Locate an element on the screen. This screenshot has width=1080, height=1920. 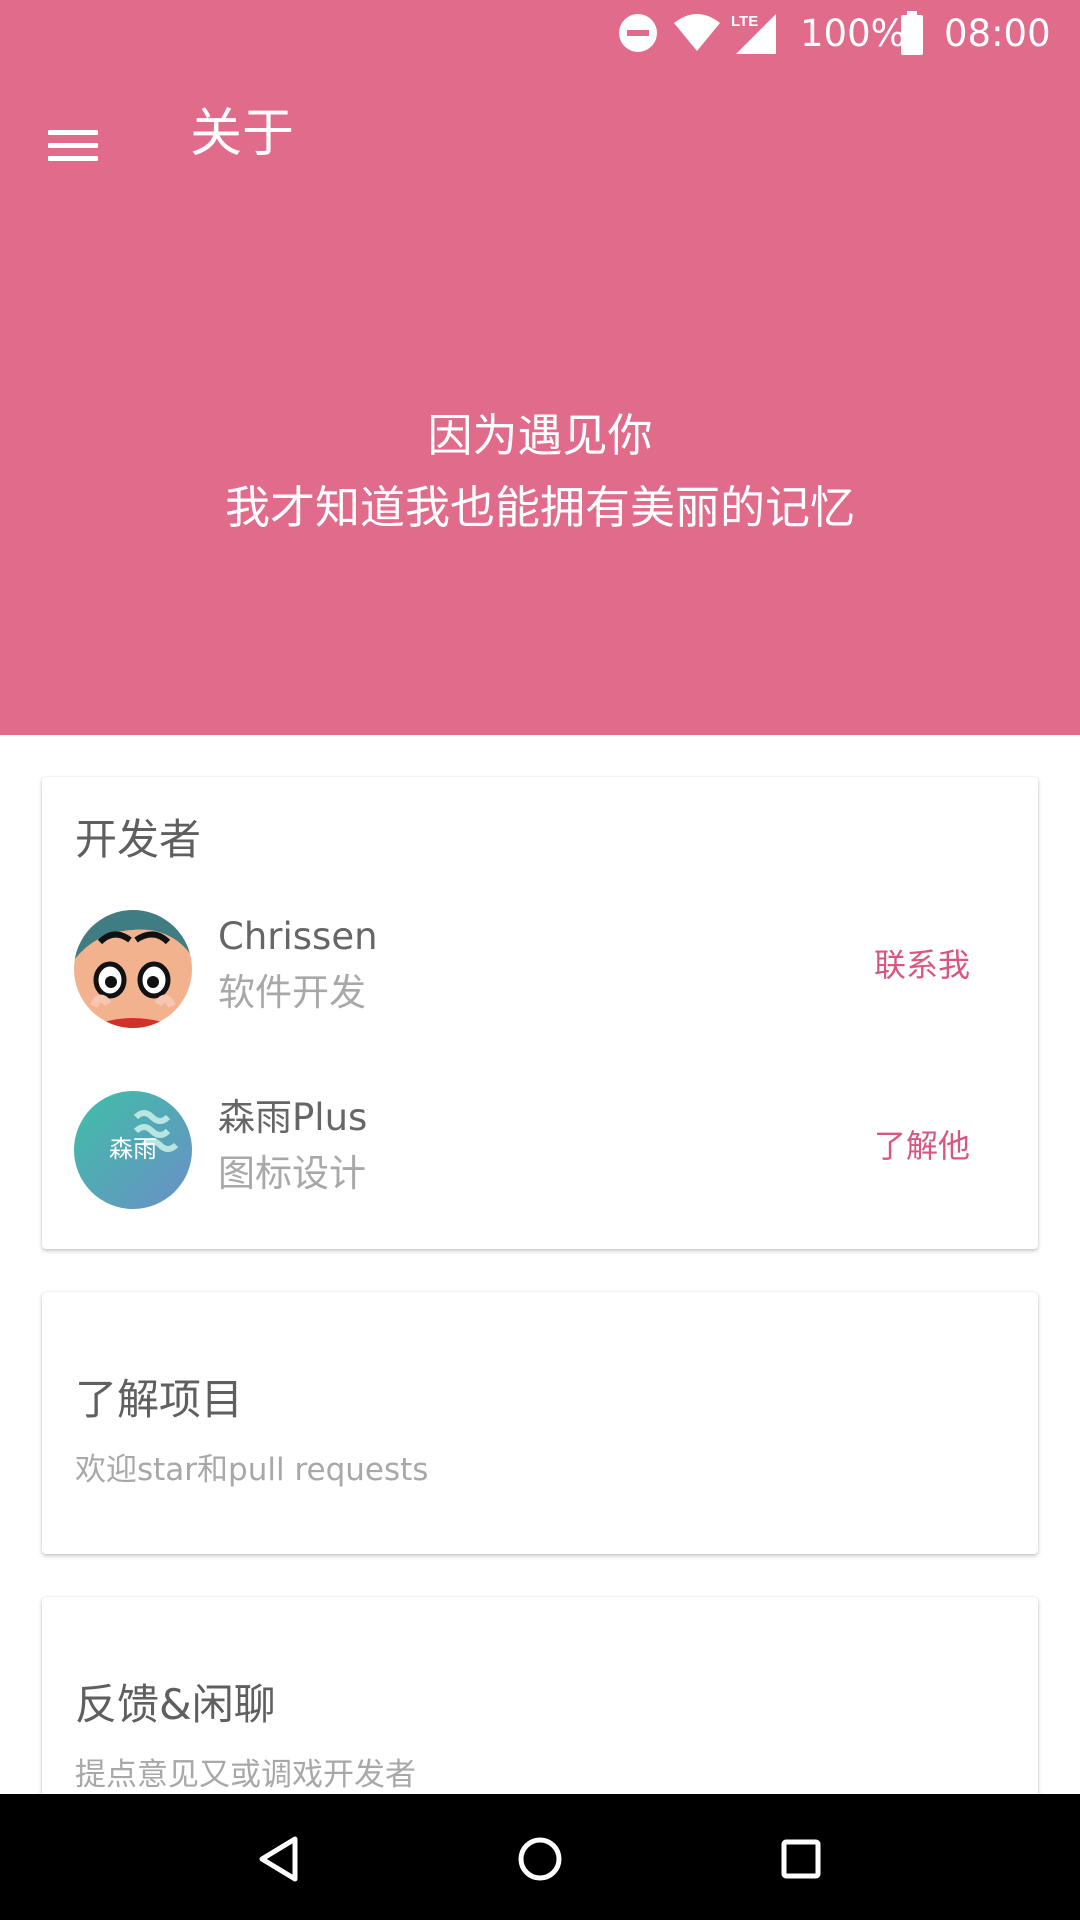
developer-avatar-chrissen is located at coordinates (133, 969).